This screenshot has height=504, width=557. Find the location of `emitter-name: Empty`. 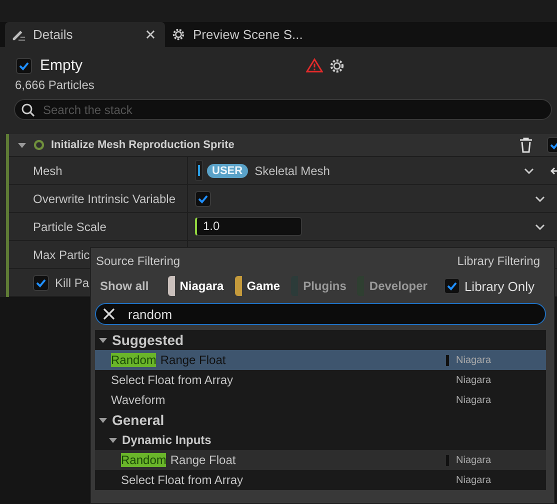

emitter-name: Empty is located at coordinates (62, 65).